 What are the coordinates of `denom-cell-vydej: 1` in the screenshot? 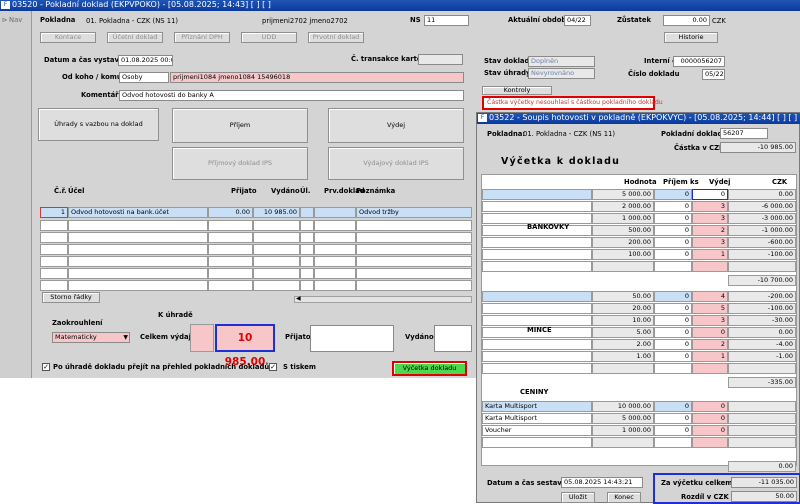 It's located at (710, 254).